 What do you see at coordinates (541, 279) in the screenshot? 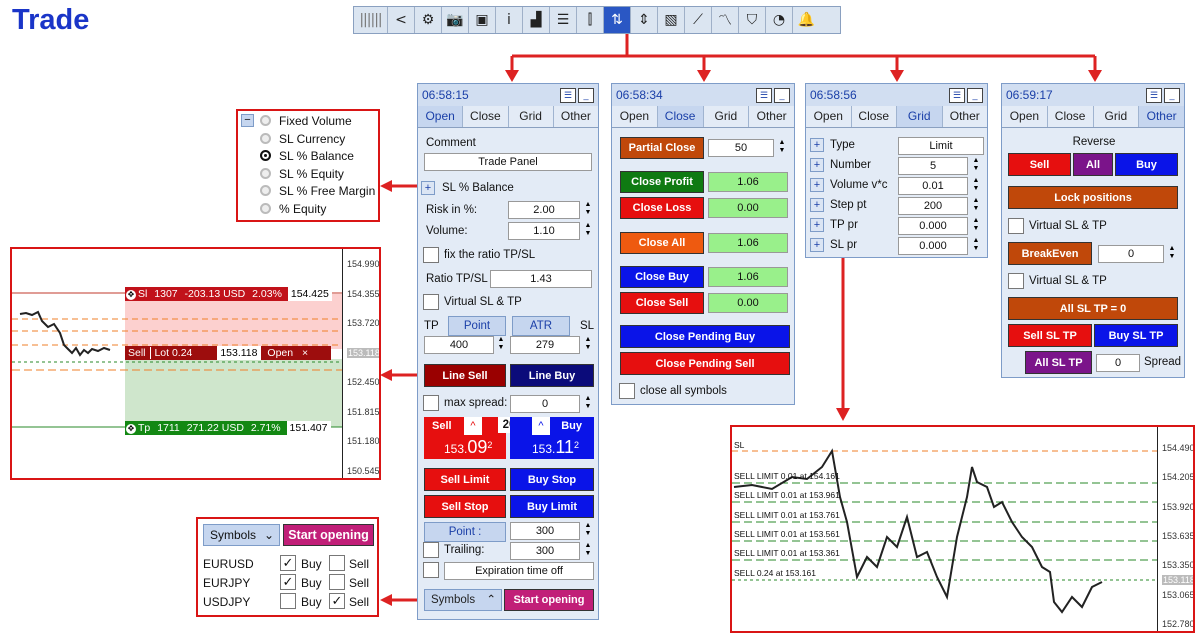
I see `ratio-input: 1.43` at bounding box center [541, 279].